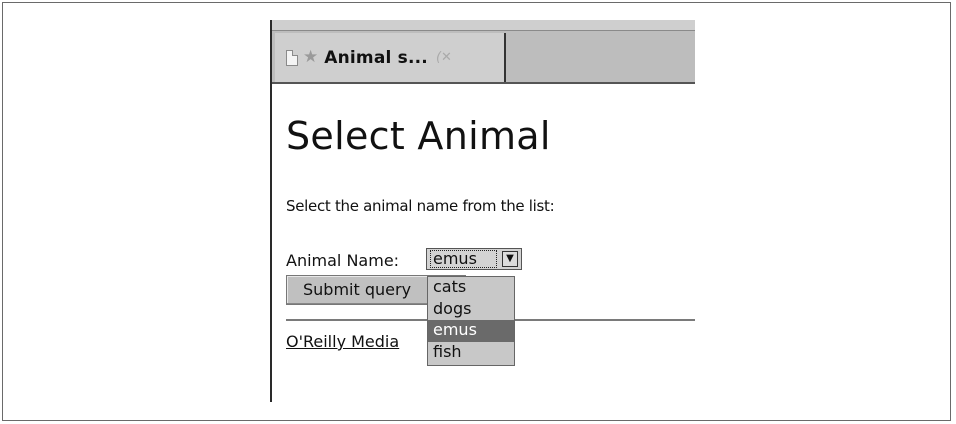 The image size is (956, 424). What do you see at coordinates (483, 25) in the screenshot?
I see `tabstrip-top` at bounding box center [483, 25].